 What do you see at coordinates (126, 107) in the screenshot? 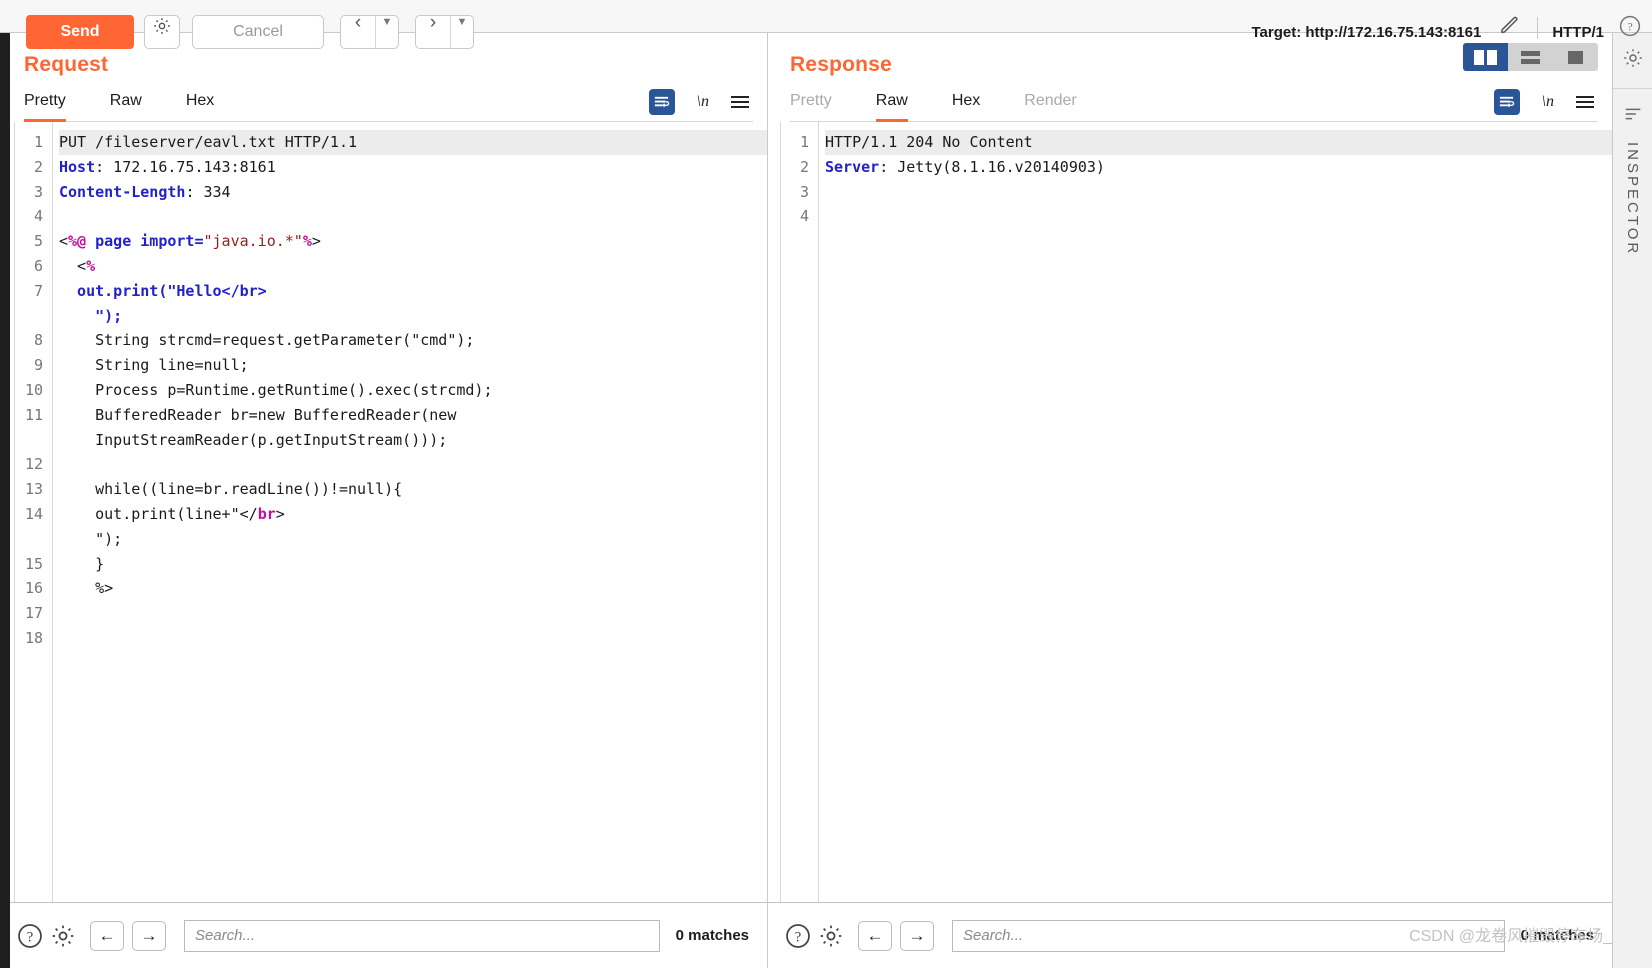
I see `tab-request-raw: Raw` at bounding box center [126, 107].